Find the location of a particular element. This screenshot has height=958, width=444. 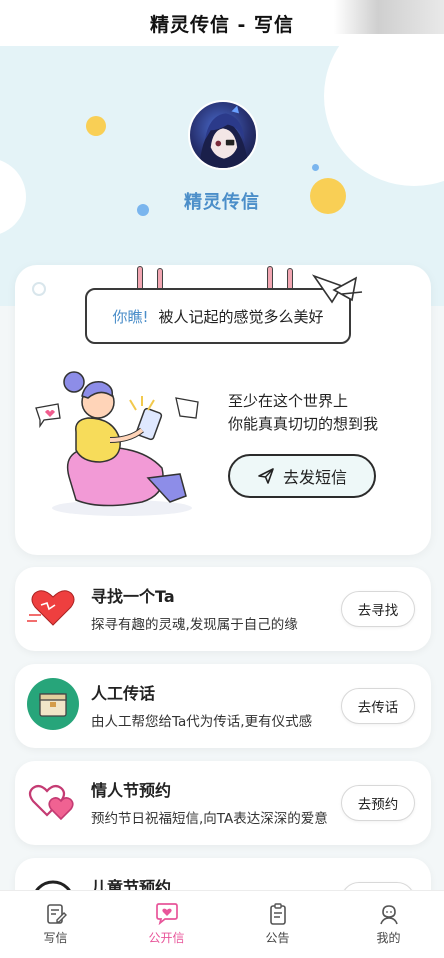

page-title: 精灵传信 - 写信 is located at coordinates (222, 24).